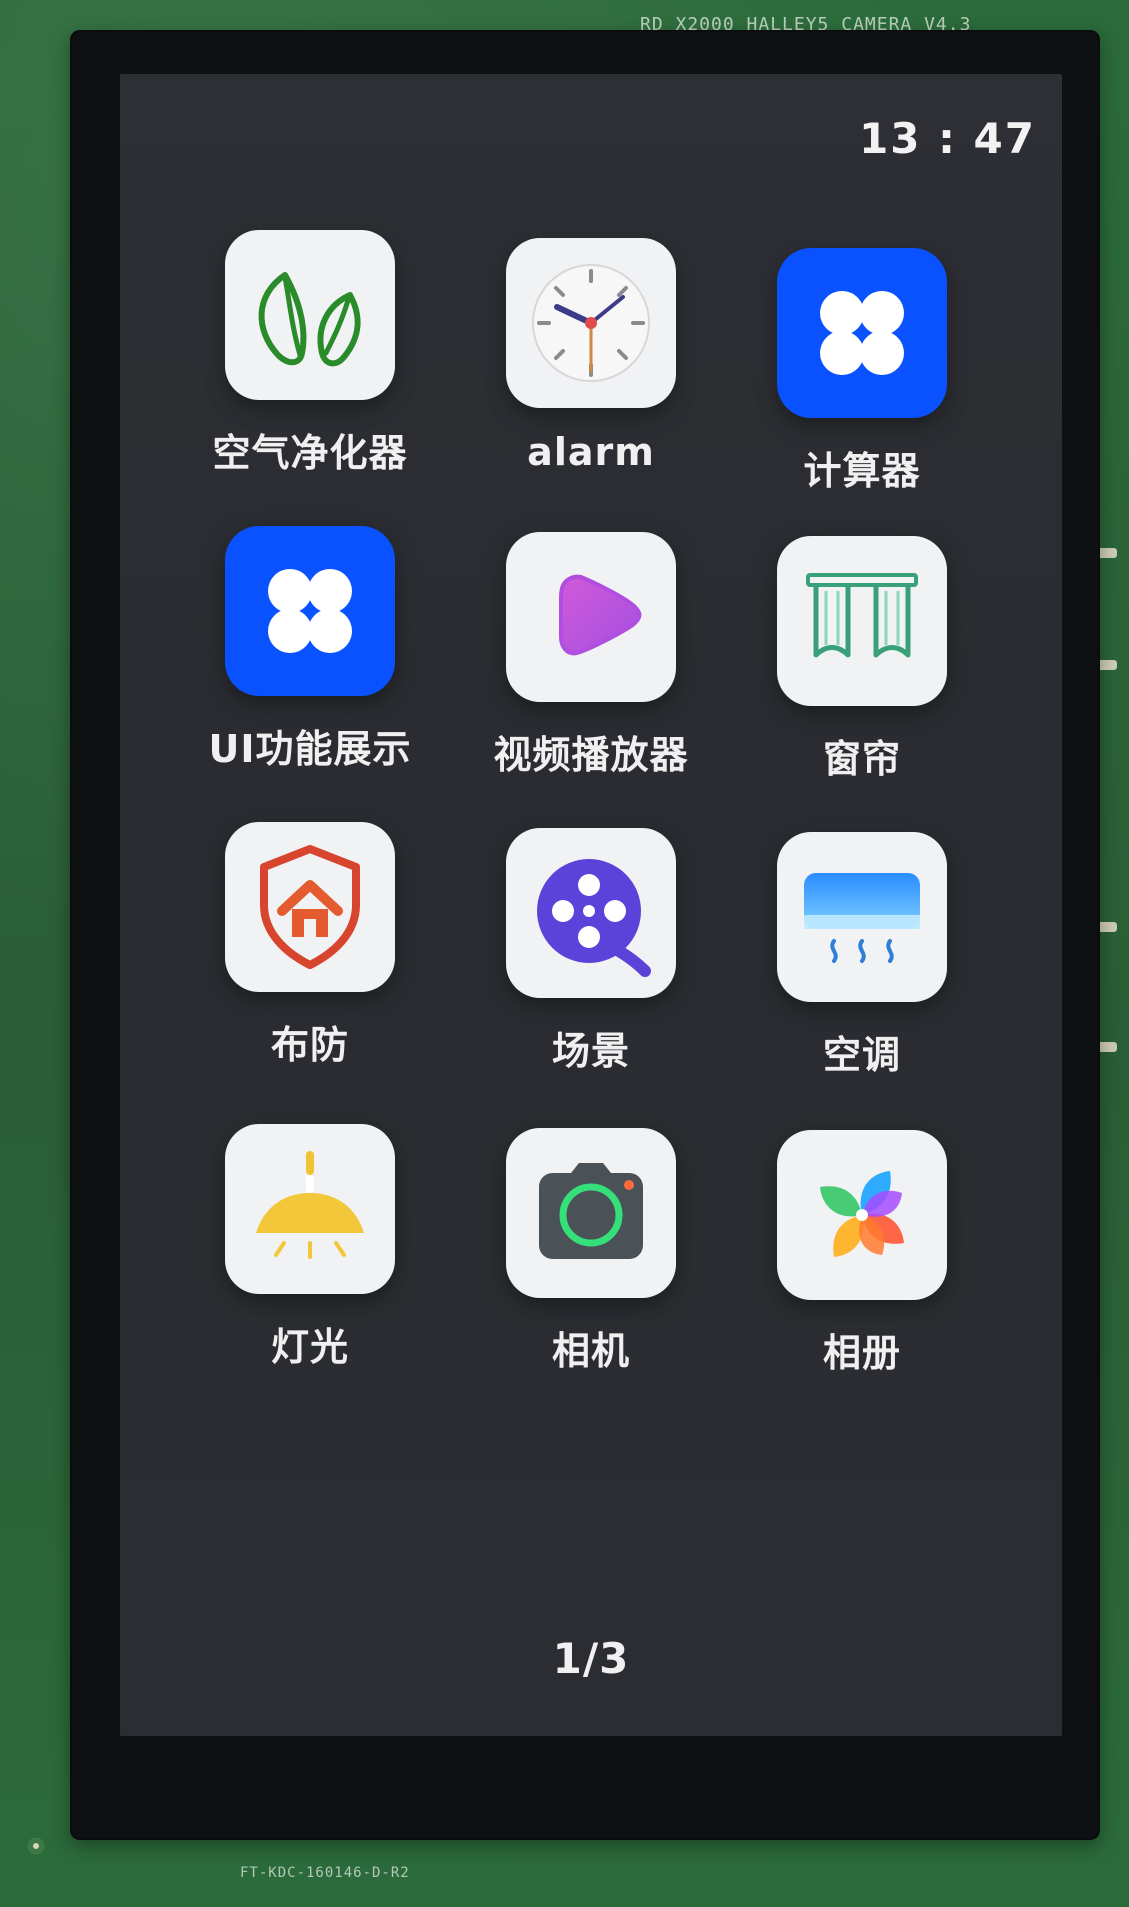  I want to click on clock-icon, so click(591, 323).